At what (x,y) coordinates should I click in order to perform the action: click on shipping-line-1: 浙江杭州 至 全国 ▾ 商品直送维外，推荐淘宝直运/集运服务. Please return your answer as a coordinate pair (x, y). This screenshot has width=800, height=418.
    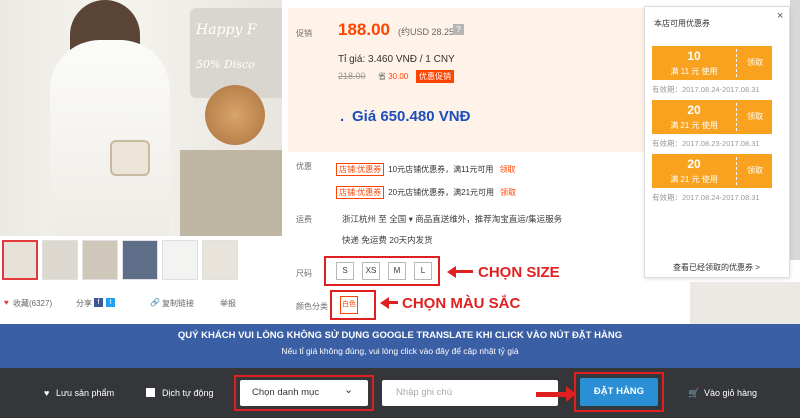
    Looking at the image, I should click on (452, 219).